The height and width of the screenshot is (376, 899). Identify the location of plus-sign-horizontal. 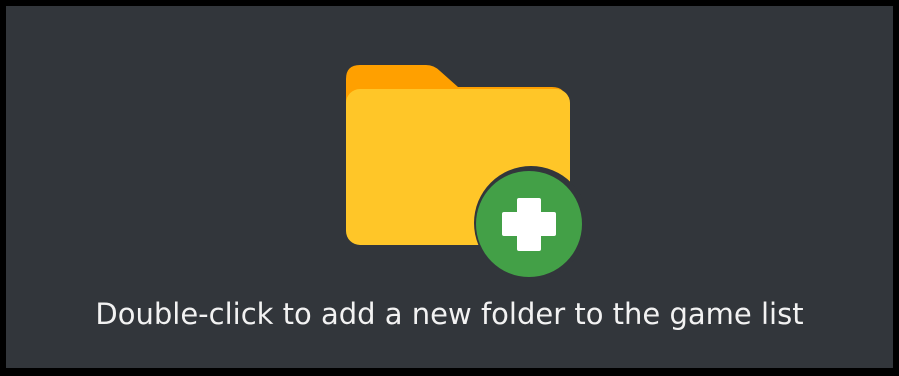
(529, 224).